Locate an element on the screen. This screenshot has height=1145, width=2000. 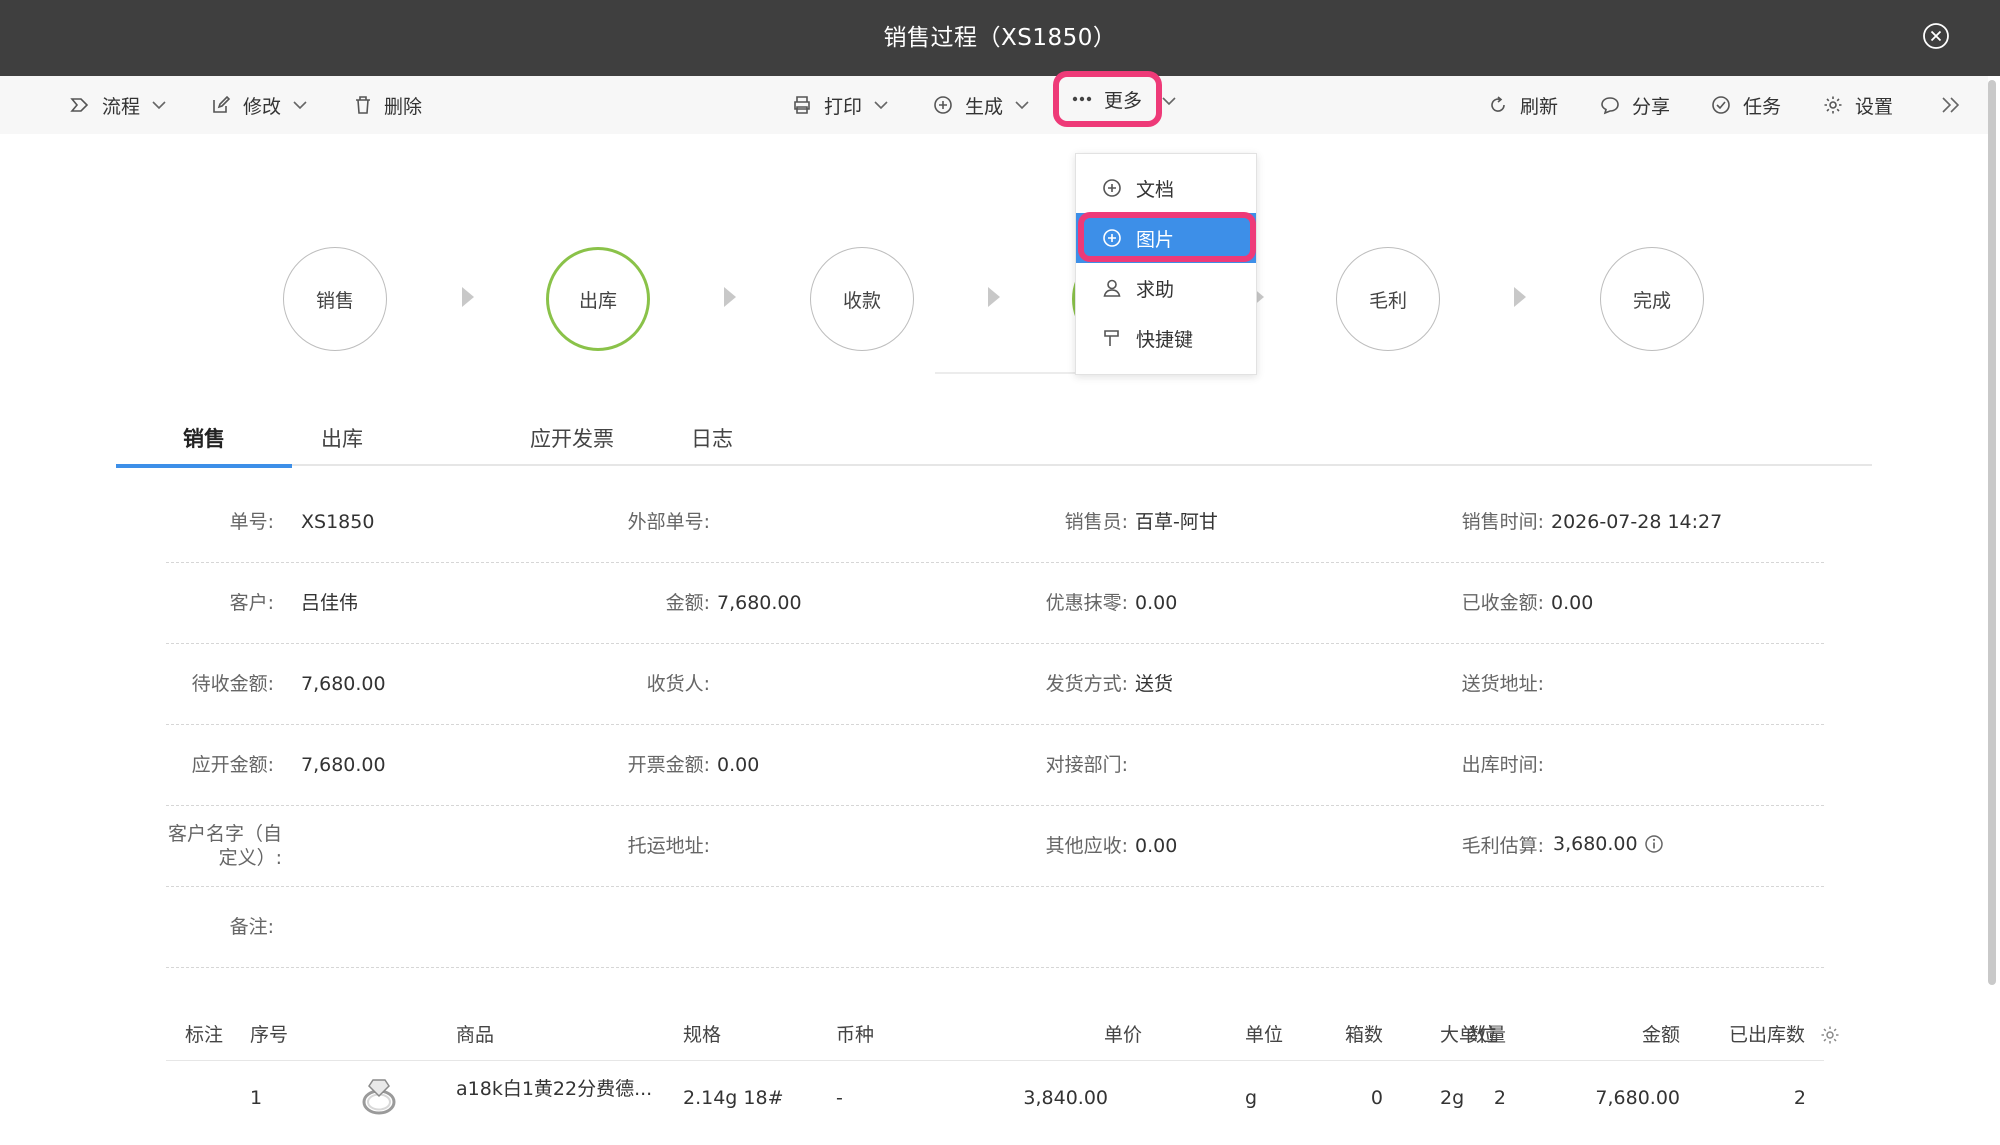
field-label: 送货地址: is located at coordinates (1502, 684).